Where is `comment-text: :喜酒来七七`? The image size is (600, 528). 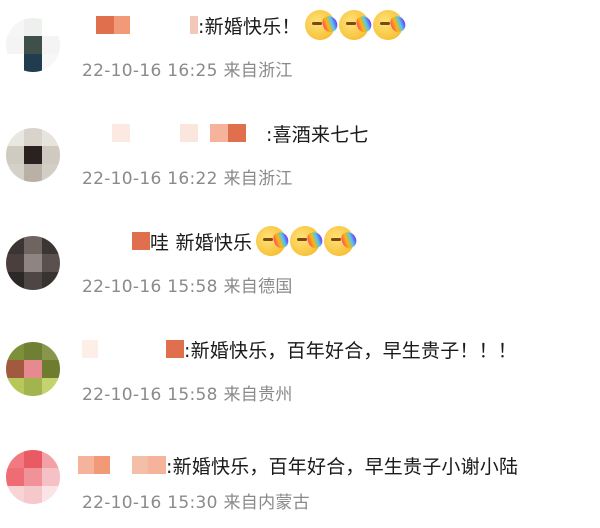
comment-text: :喜酒来七七 is located at coordinates (317, 134).